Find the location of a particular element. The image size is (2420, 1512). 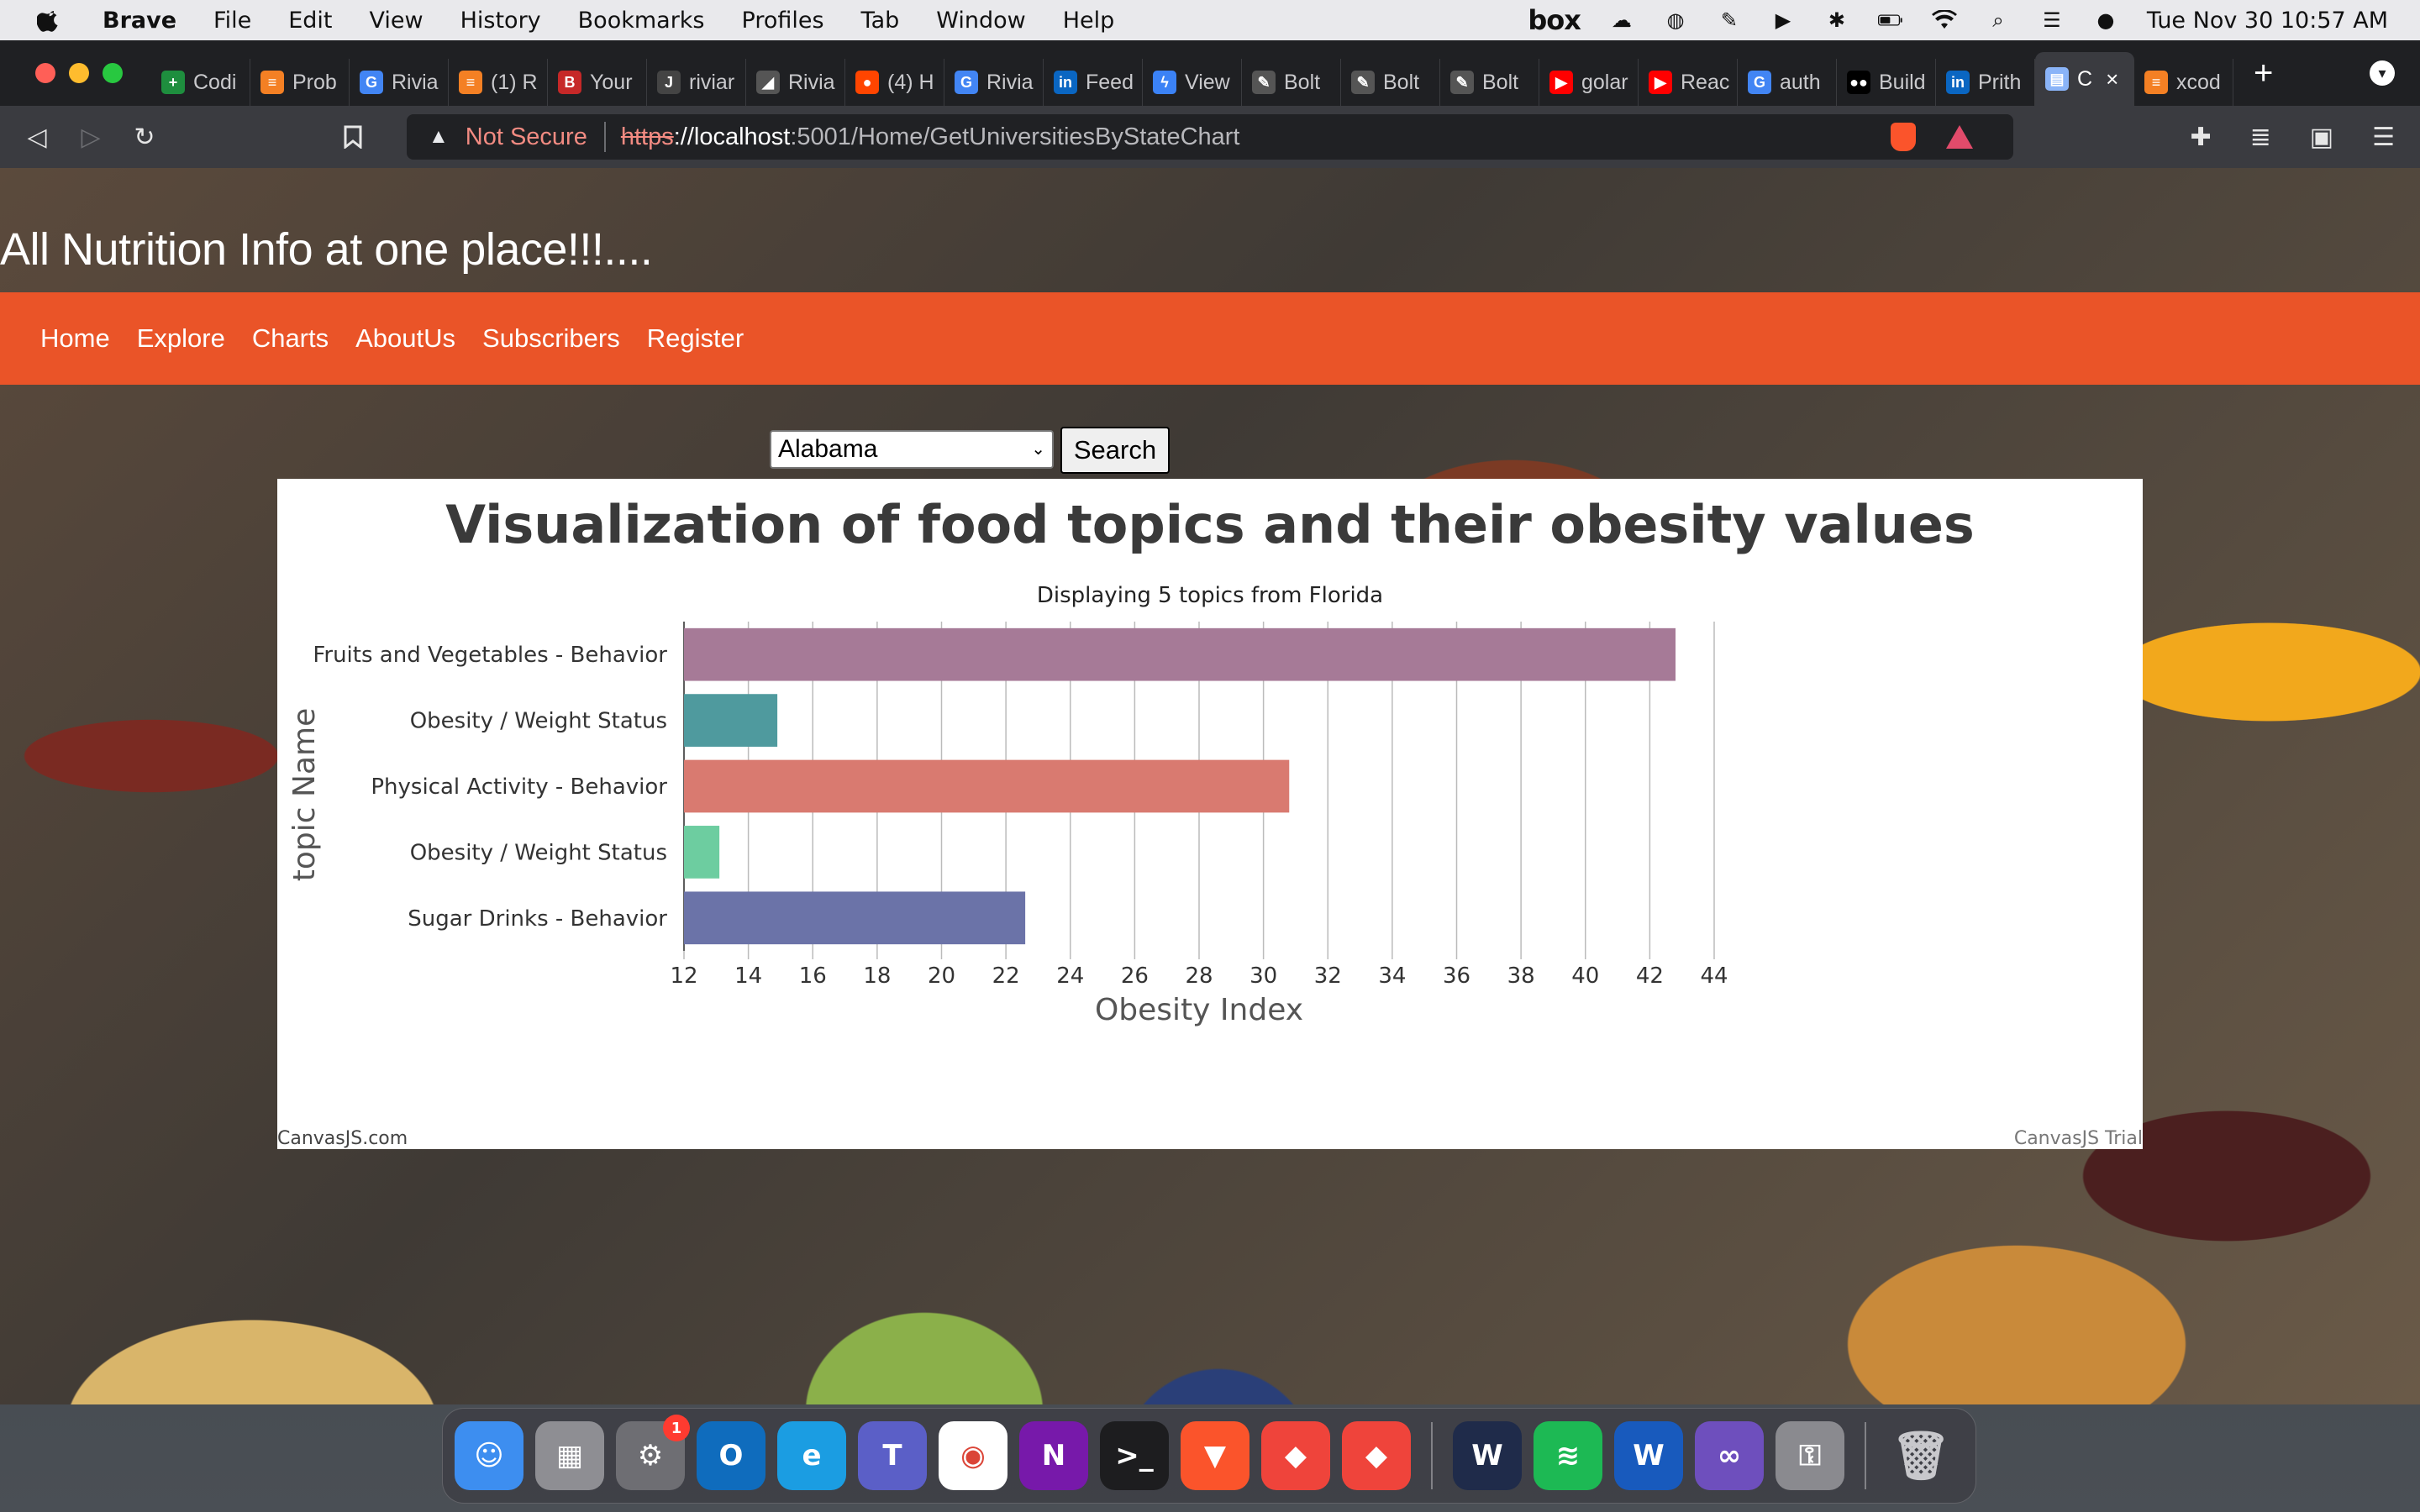

play-icon: ▶ is located at coordinates (1783, 20).